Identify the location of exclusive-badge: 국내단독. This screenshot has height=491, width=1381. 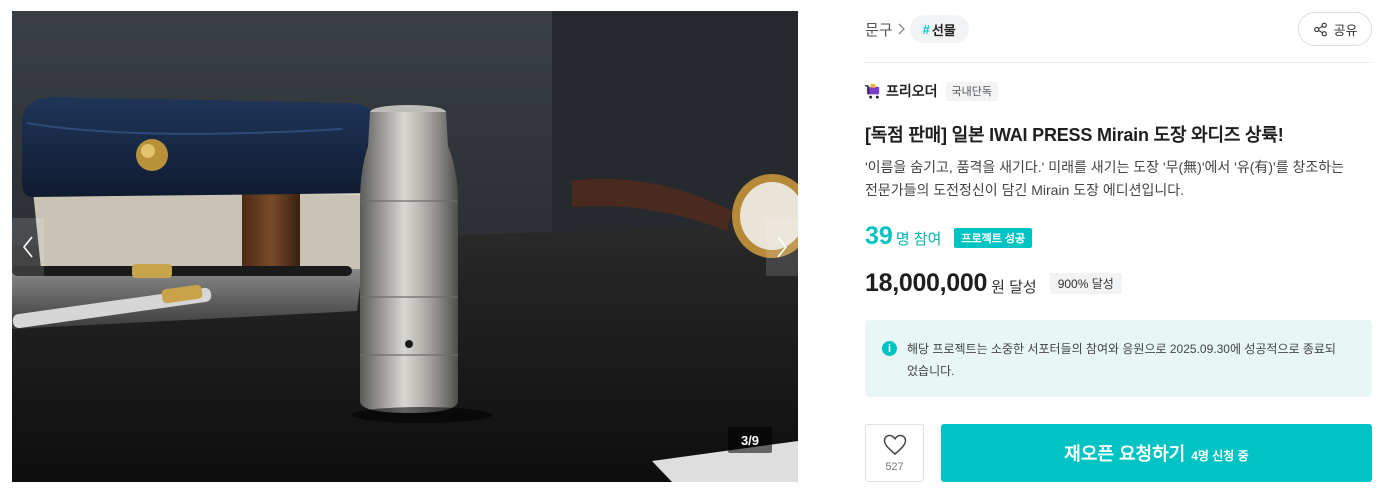
(972, 91).